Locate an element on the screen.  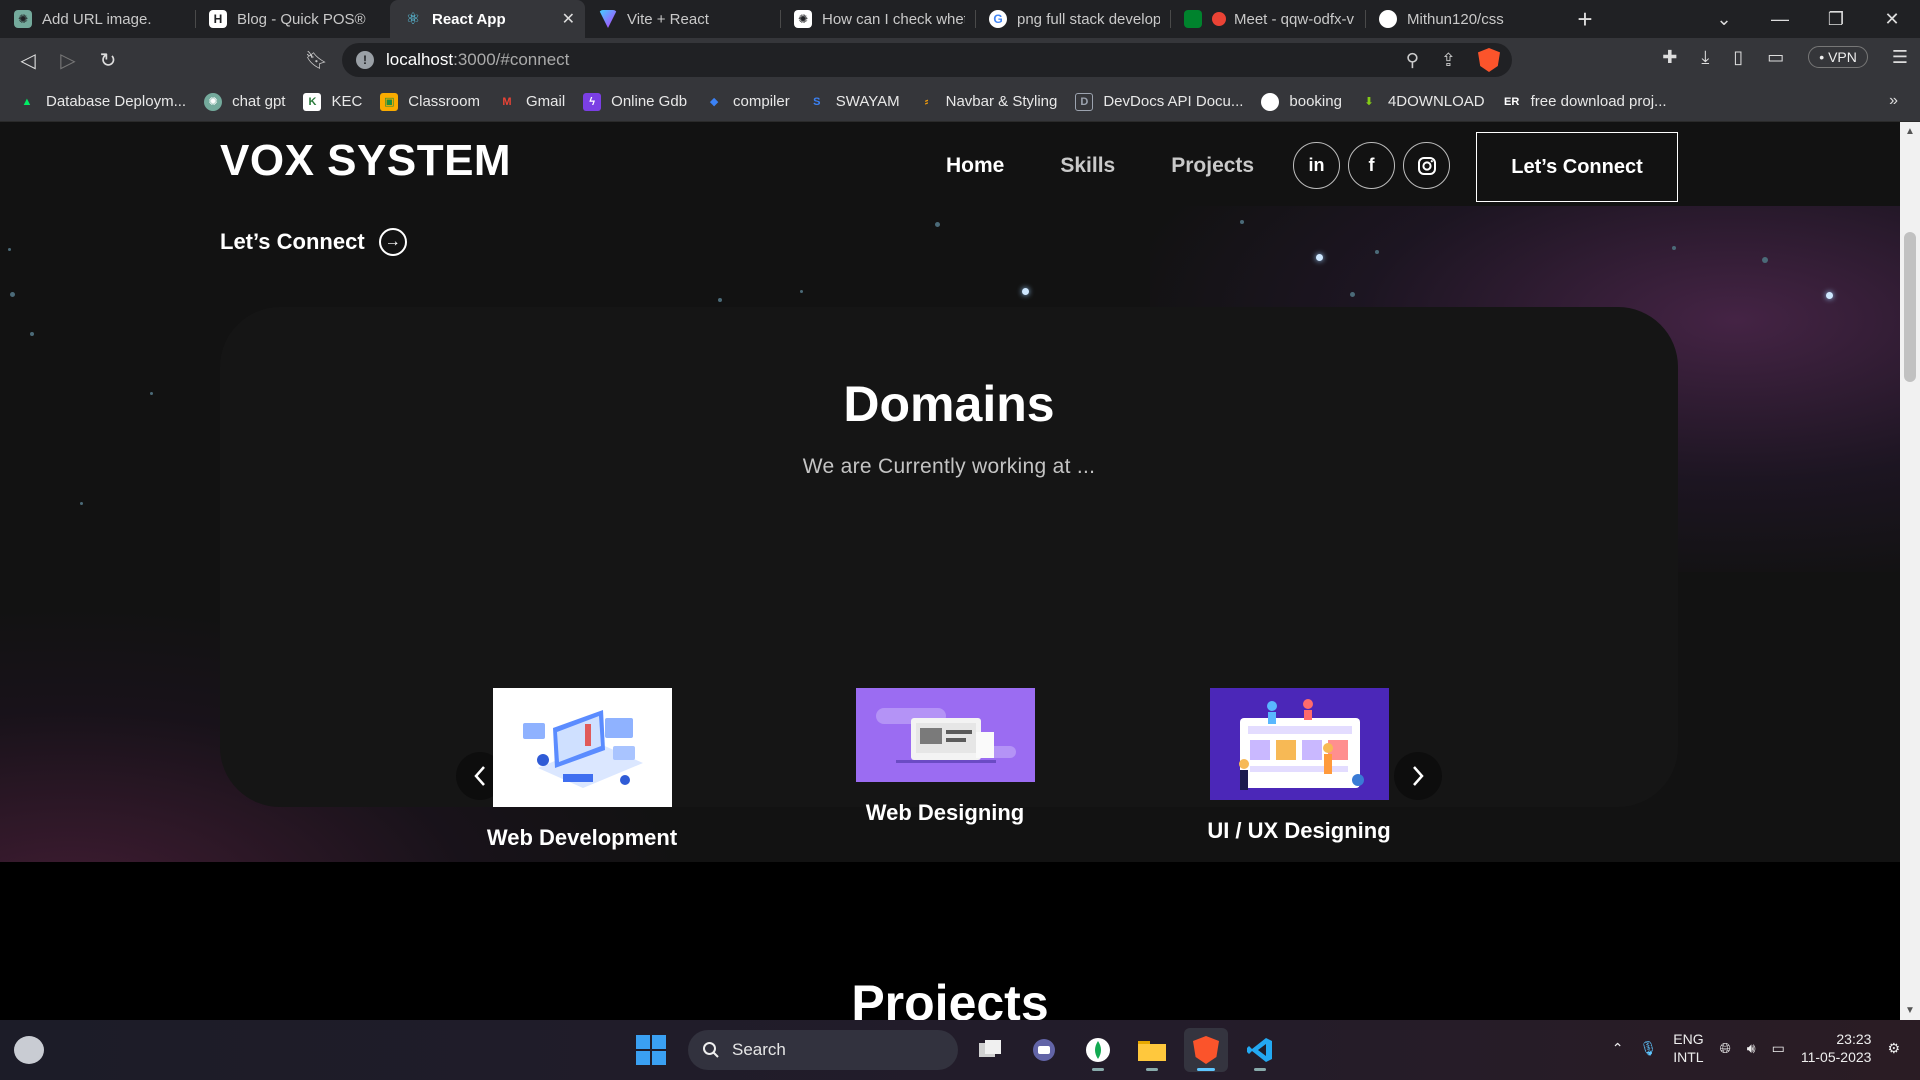
forward-icon: ▷ is located at coordinates (68, 60).